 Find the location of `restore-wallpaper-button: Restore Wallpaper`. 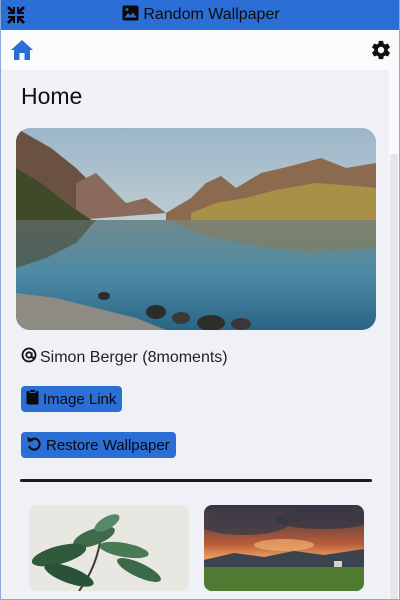

restore-wallpaper-button: Restore Wallpaper is located at coordinates (98, 445).